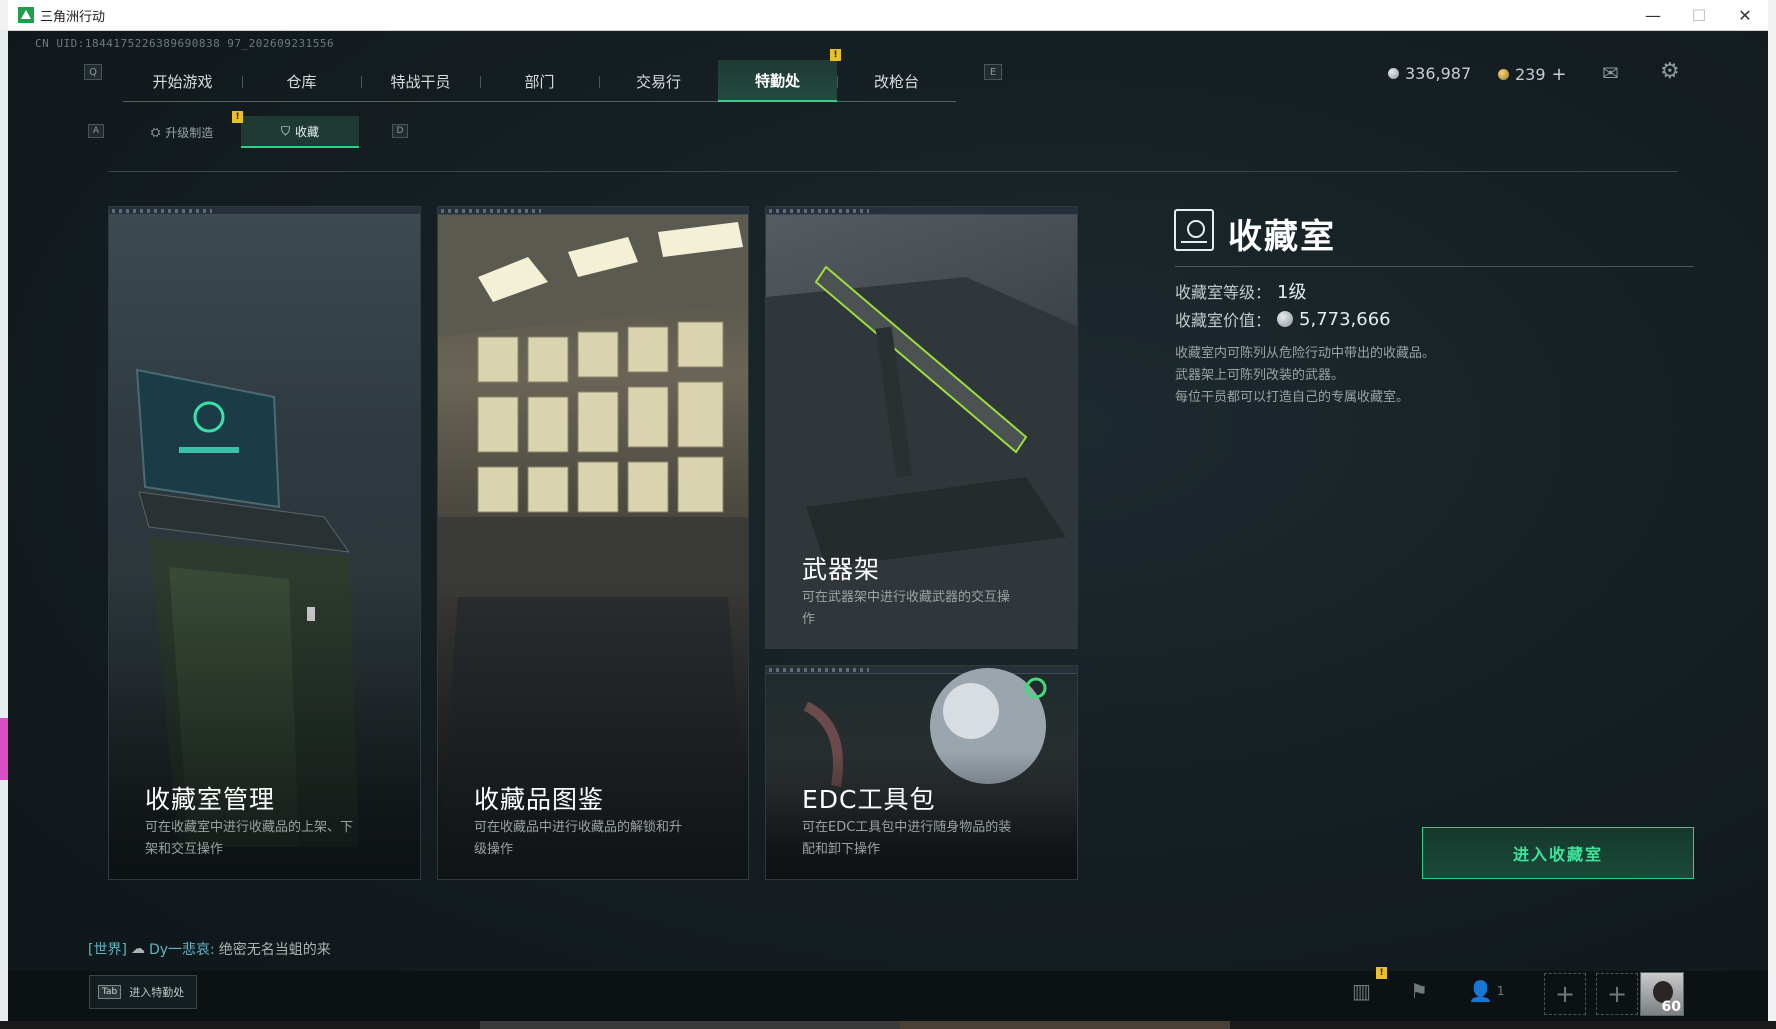 Image resolution: width=1776 pixels, height=1029 pixels. I want to click on subtab-upgrade-craft: ⛭ 升级制造, so click(182, 132).